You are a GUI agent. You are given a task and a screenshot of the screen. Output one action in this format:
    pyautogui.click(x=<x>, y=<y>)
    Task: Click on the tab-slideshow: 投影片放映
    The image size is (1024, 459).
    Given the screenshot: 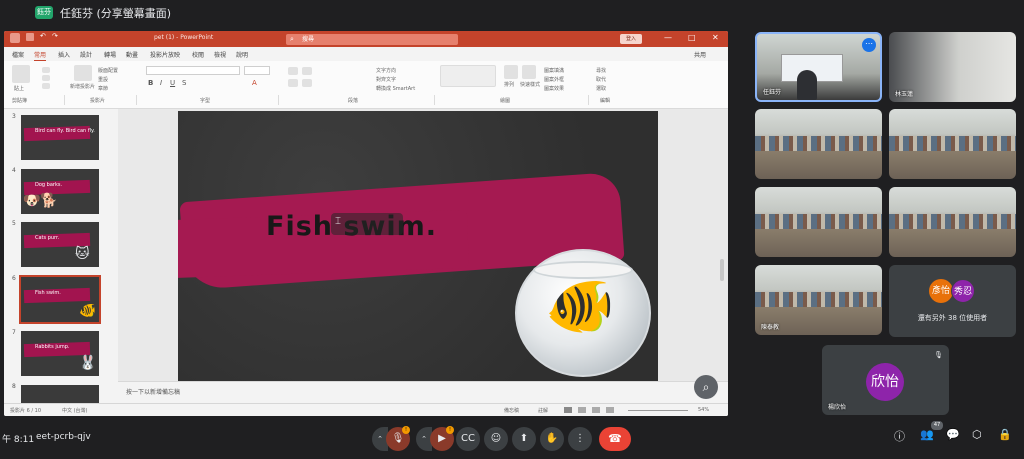 What is the action you would take?
    pyautogui.click(x=165, y=54)
    